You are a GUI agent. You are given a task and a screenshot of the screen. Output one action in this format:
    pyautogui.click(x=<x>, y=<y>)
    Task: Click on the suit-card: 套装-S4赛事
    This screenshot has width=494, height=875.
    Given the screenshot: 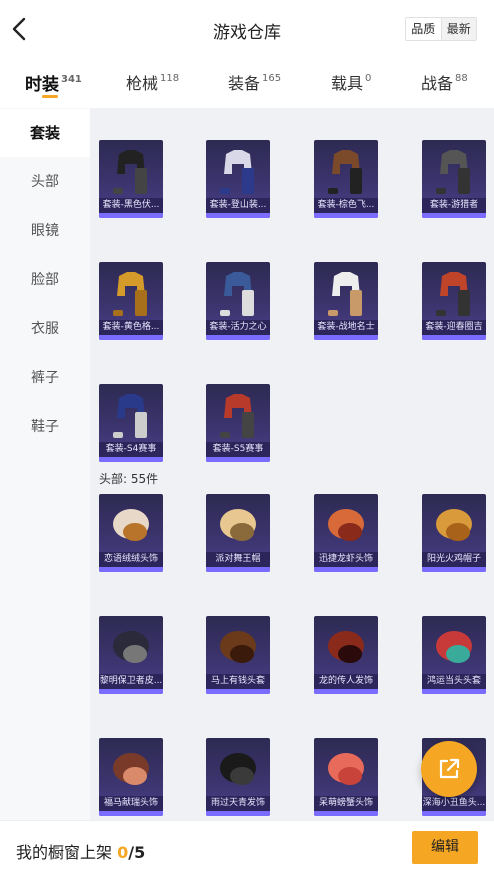 What is the action you would take?
    pyautogui.click(x=131, y=423)
    